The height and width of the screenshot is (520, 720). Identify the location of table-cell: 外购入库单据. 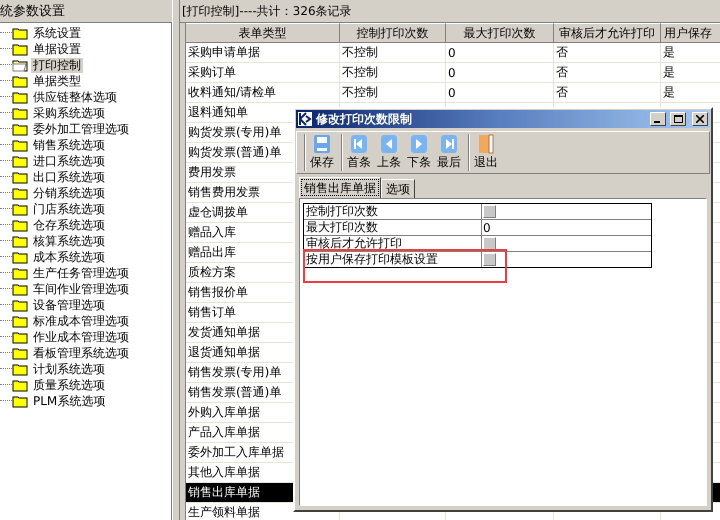
(224, 412).